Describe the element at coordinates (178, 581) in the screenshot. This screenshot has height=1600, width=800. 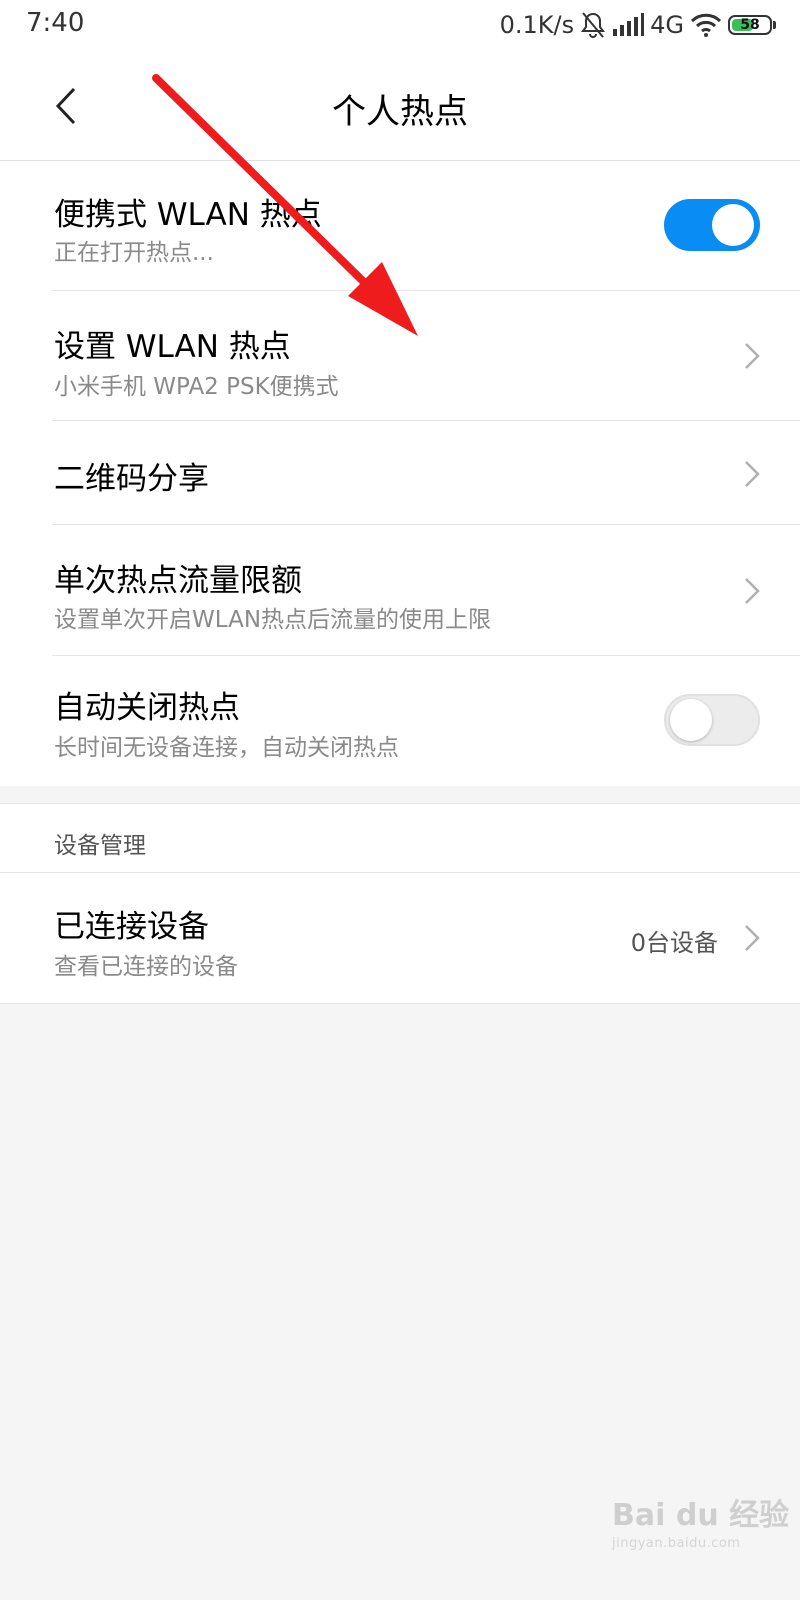
I see `data-limit-title: 单次热点流量限额` at that location.